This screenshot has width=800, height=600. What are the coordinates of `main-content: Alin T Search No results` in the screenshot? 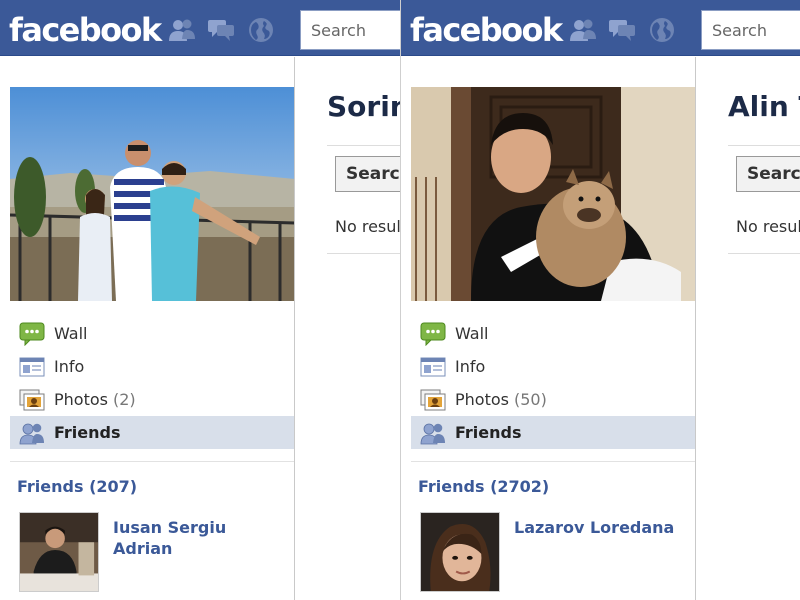 It's located at (747, 328).